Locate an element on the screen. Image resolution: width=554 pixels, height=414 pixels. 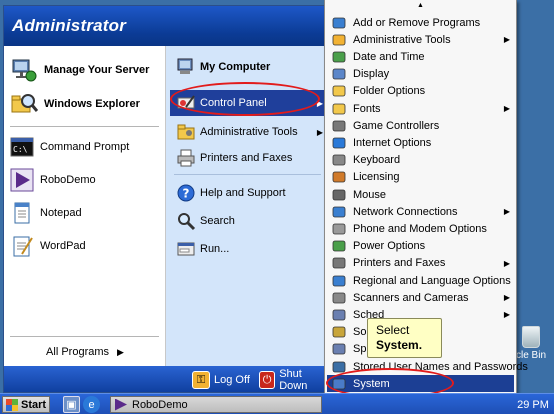
windows-explorer-item: Windows Explorer is located at coordinates (84, 104).